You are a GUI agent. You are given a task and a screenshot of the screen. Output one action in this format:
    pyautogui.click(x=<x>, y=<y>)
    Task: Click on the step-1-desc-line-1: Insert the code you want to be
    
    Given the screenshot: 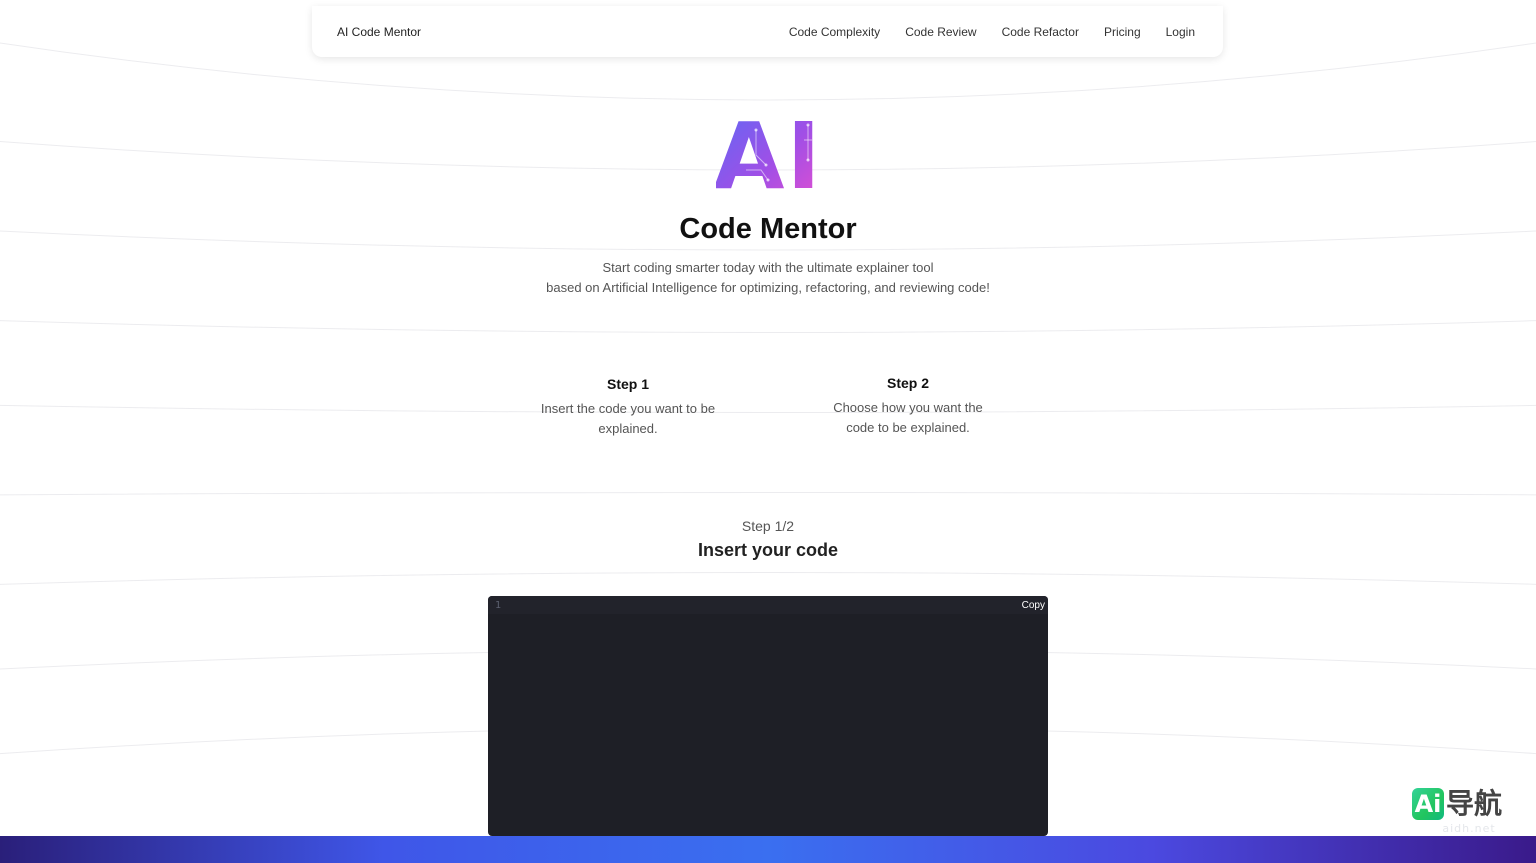 What is the action you would take?
    pyautogui.click(x=628, y=408)
    